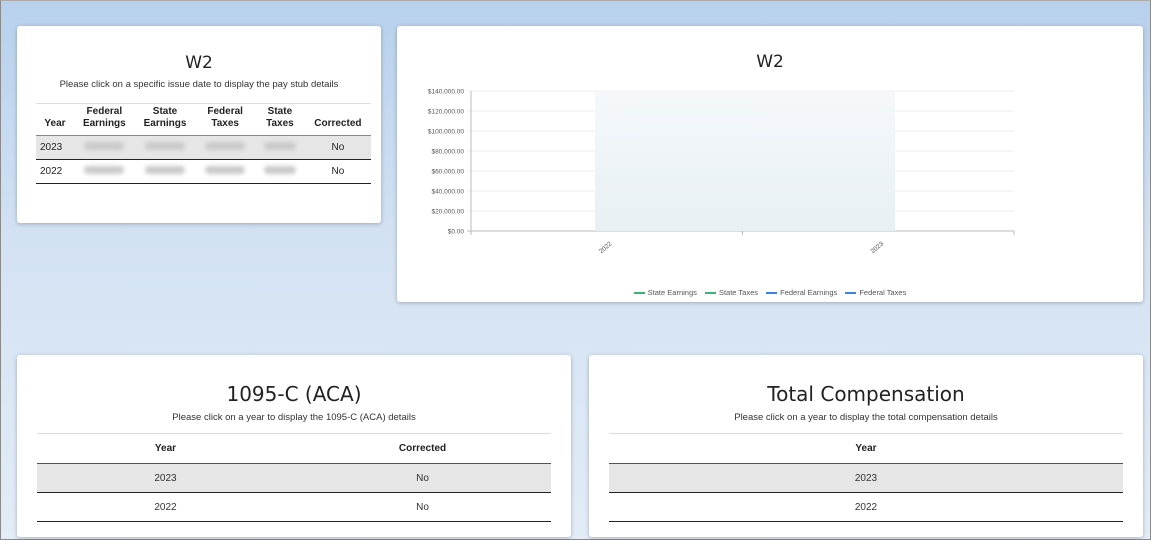 This screenshot has height=540, width=1151. Describe the element at coordinates (225, 117) in the screenshot. I see `header-federal-taxes: Federal Taxes` at that location.